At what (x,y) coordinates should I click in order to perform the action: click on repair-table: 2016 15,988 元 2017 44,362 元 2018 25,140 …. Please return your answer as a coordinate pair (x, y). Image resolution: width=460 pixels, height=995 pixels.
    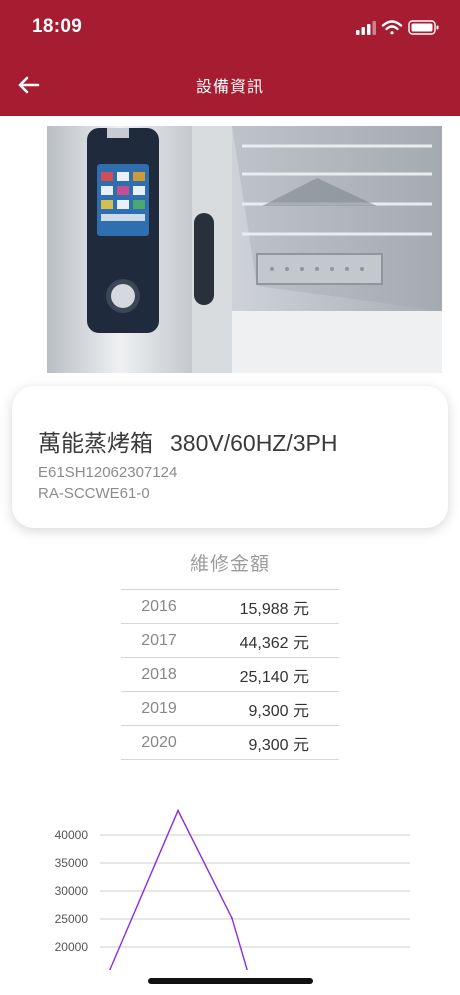
    Looking at the image, I should click on (230, 674).